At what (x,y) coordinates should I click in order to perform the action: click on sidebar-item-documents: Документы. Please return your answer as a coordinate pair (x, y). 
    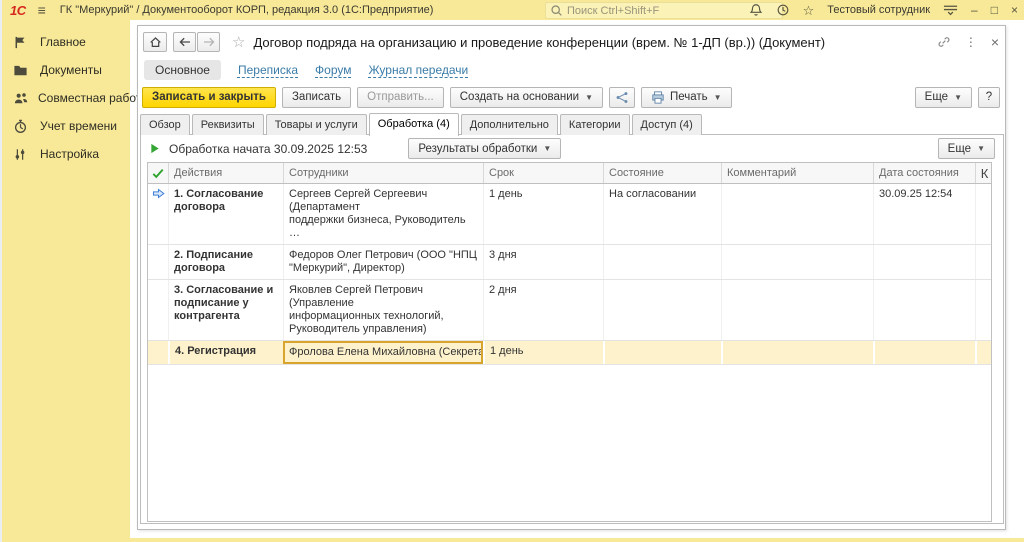
    Looking at the image, I should click on (65, 70).